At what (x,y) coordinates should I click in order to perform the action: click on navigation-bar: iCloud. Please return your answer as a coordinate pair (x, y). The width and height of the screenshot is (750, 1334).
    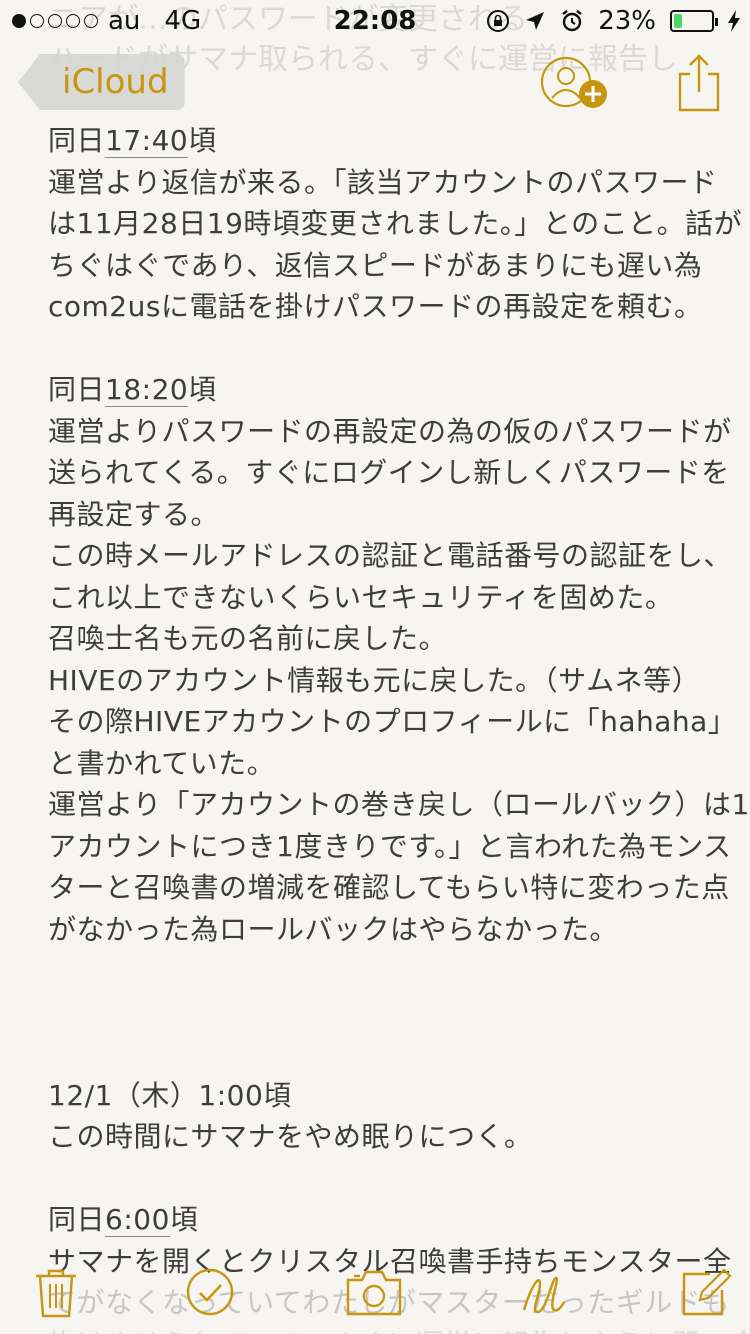
    Looking at the image, I should click on (375, 83).